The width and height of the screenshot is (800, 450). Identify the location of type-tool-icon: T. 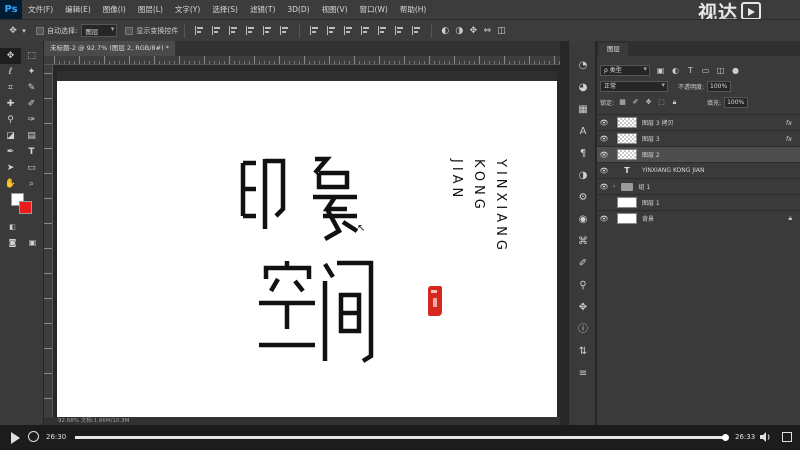
(31, 152).